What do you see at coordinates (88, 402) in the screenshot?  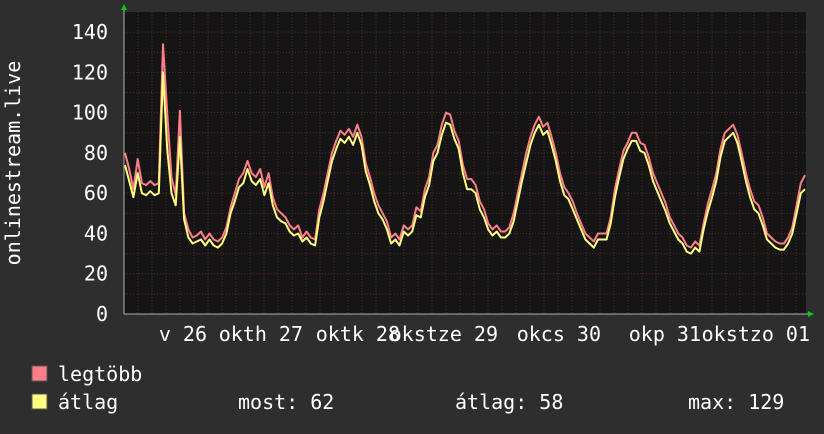 I see `legend-label-atlag: átlag` at bounding box center [88, 402].